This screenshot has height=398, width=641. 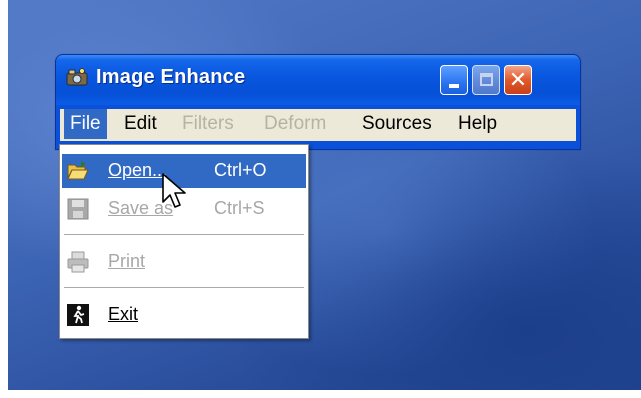 I want to click on menu-edit: Edit, so click(x=140, y=124).